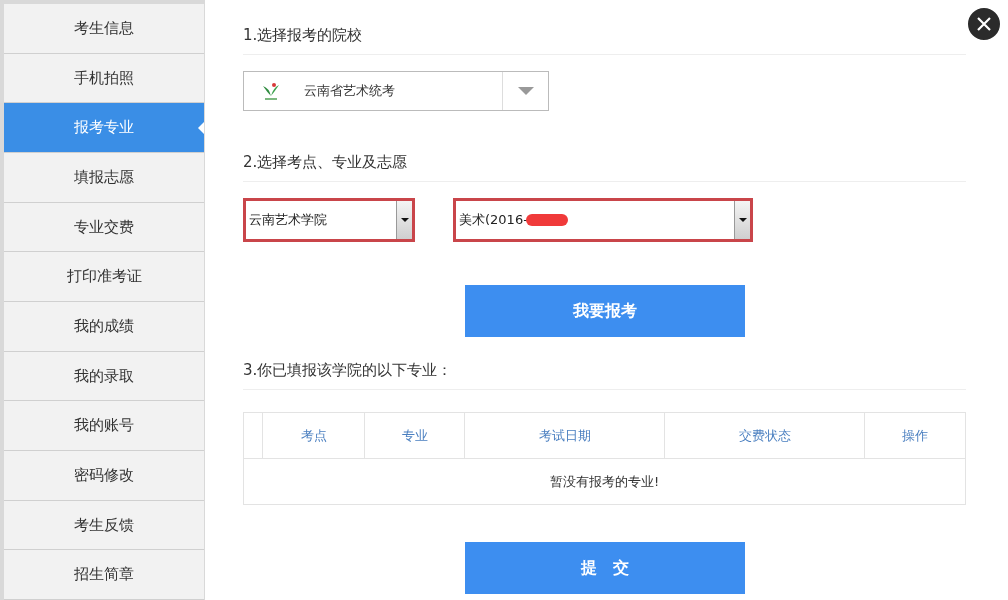 Image resolution: width=1008 pixels, height=600 pixels. Describe the element at coordinates (603, 220) in the screenshot. I see `major-select: 美术(2016-` at that location.